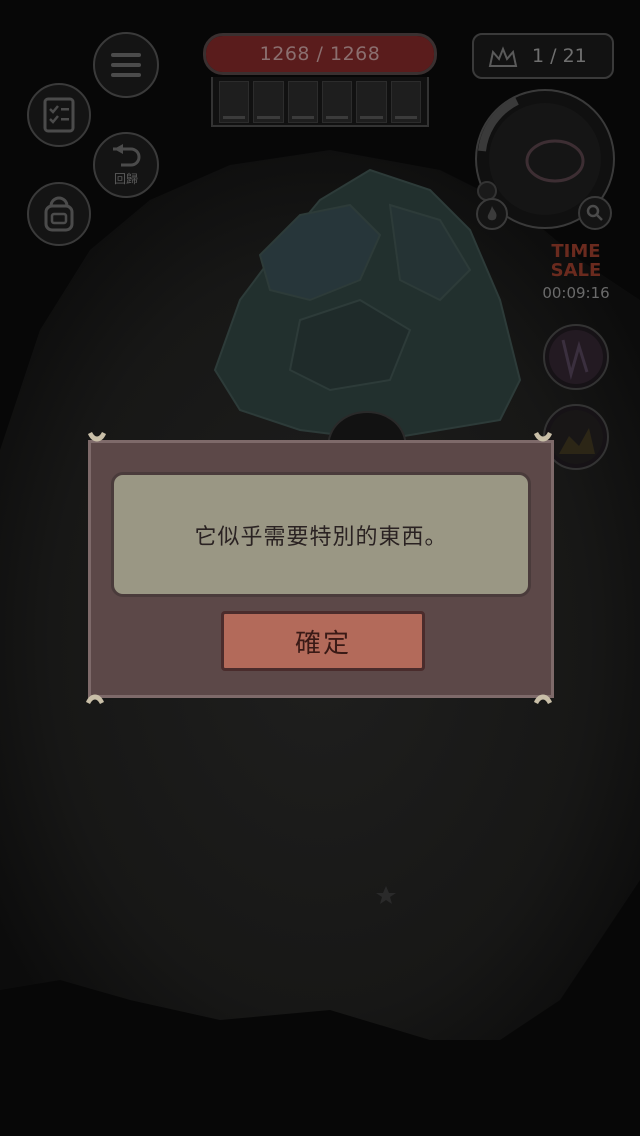  I want to click on event-character-button, so click(576, 357).